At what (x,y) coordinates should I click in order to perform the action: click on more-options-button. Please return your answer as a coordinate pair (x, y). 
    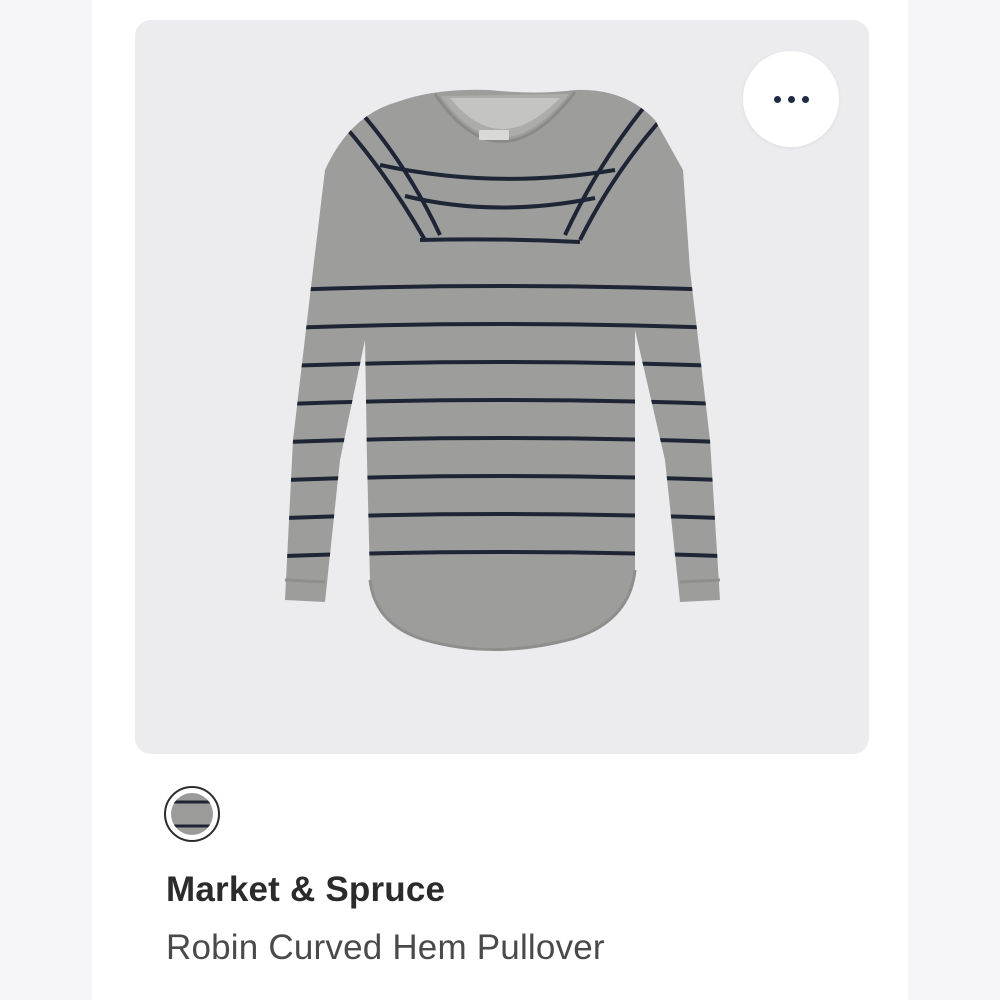
    Looking at the image, I should click on (791, 99).